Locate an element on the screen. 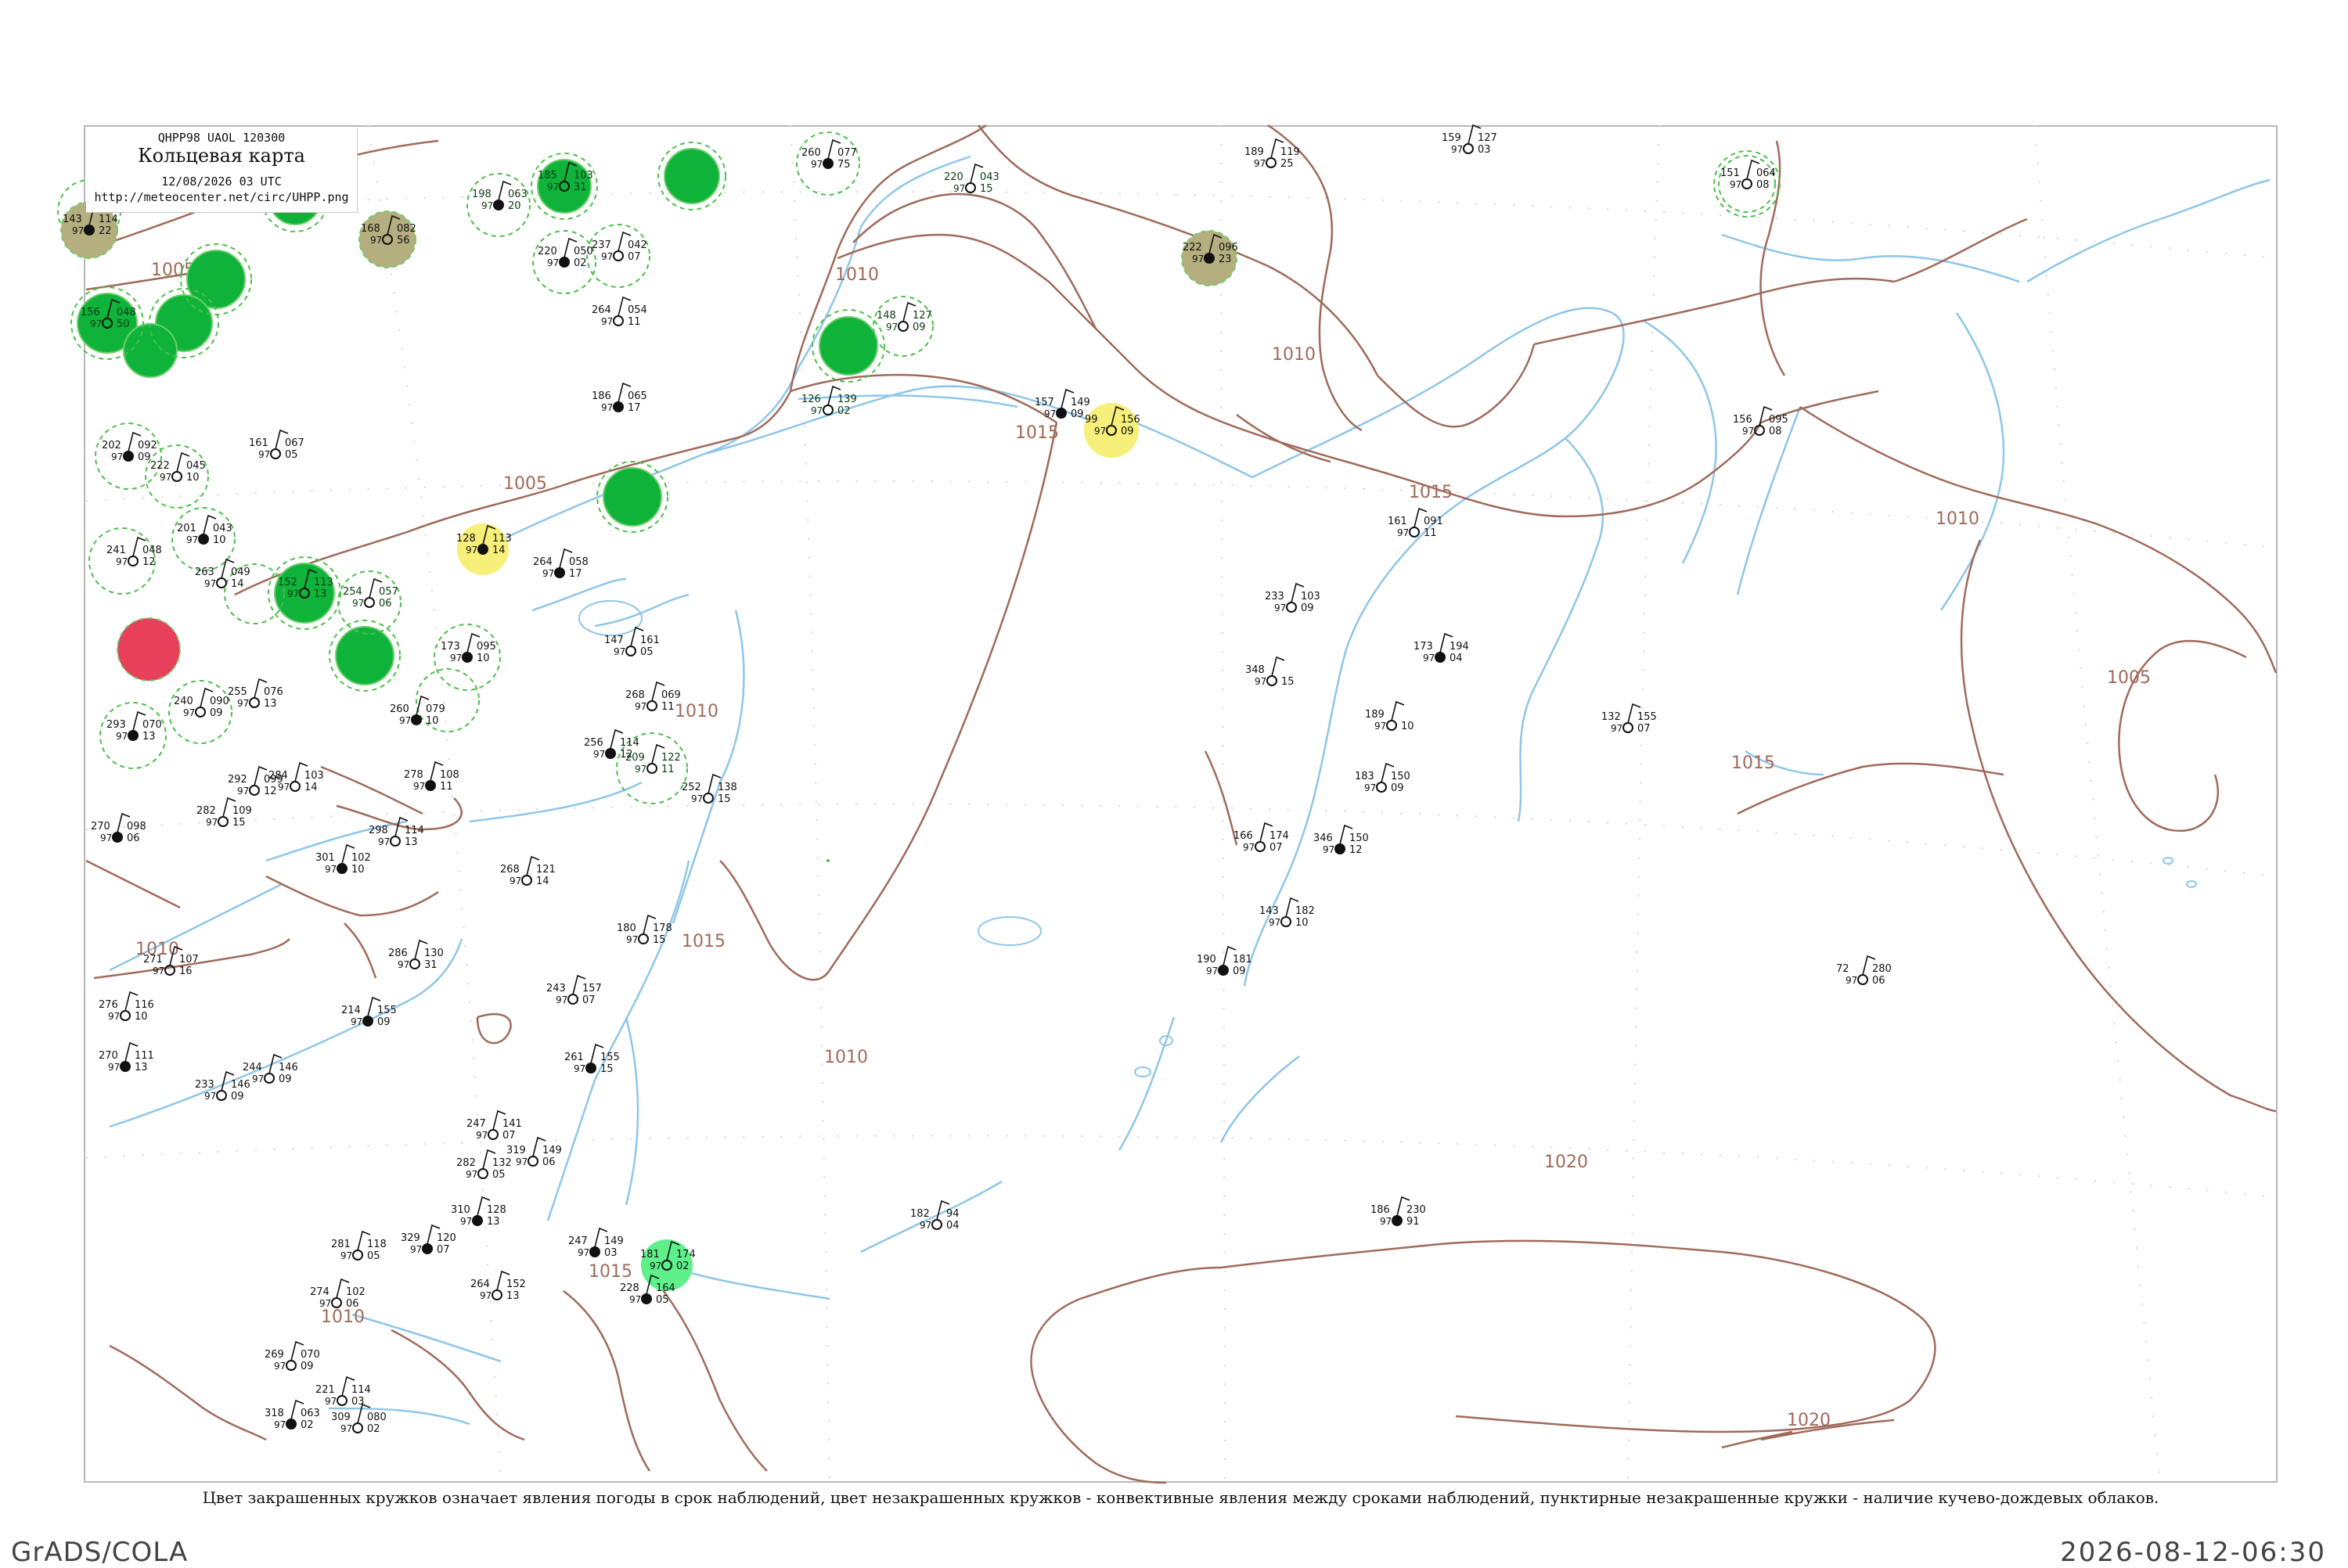 The width and height of the screenshot is (2348, 1568). temperature-value: 181 is located at coordinates (650, 1255).